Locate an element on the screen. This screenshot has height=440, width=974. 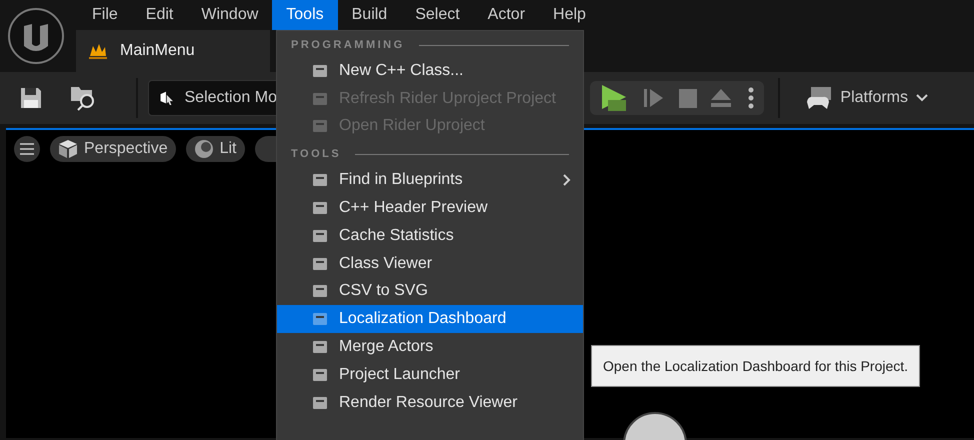
perspective-button: Perspective is located at coordinates (113, 149).